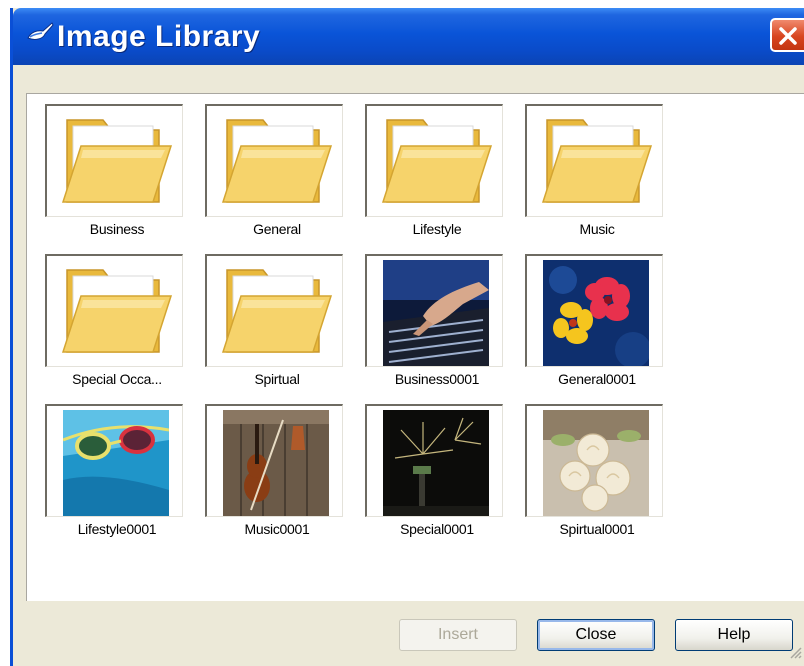  What do you see at coordinates (597, 379) in the screenshot?
I see `item-label: General0001` at bounding box center [597, 379].